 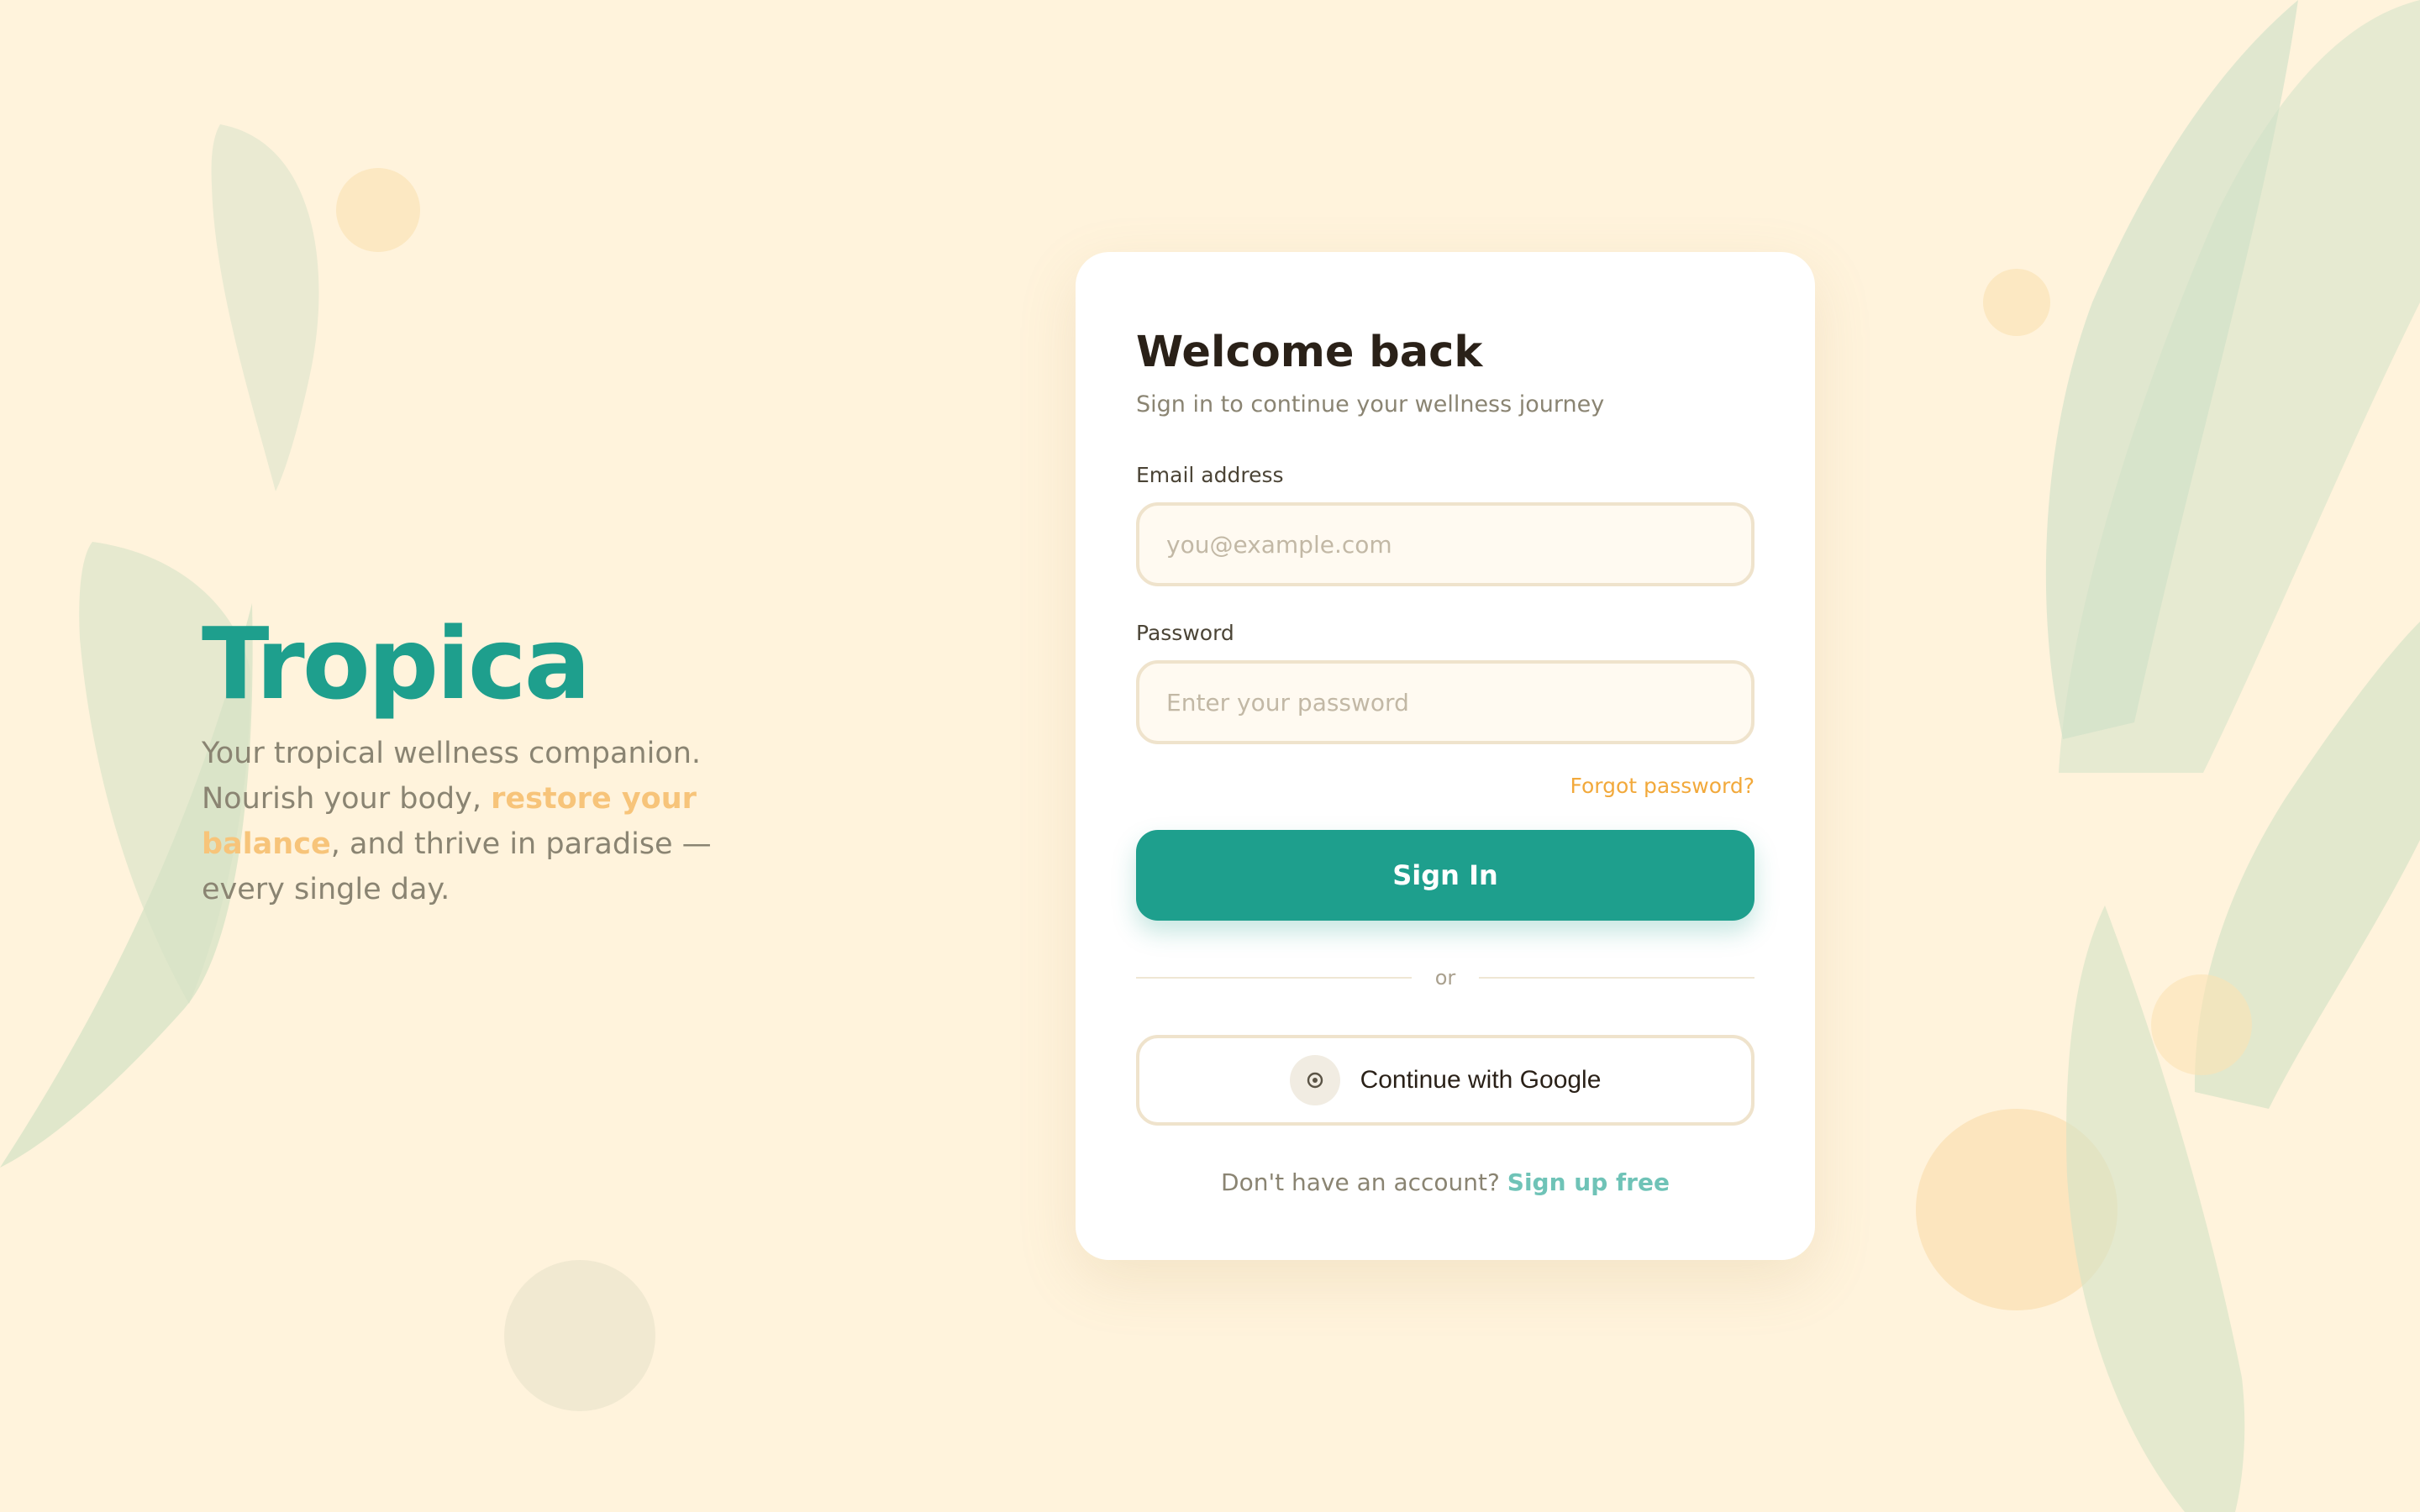 I want to click on brand-title: Tropica, so click(x=397, y=664).